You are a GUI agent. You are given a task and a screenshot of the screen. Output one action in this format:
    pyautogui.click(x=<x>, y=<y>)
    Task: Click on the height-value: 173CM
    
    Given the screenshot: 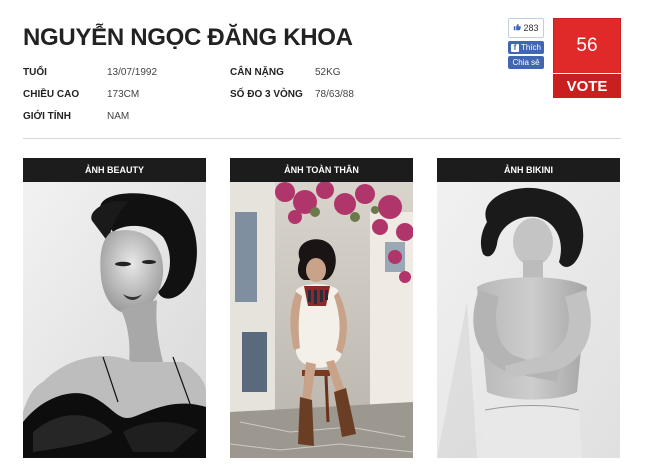 What is the action you would take?
    pyautogui.click(x=123, y=94)
    